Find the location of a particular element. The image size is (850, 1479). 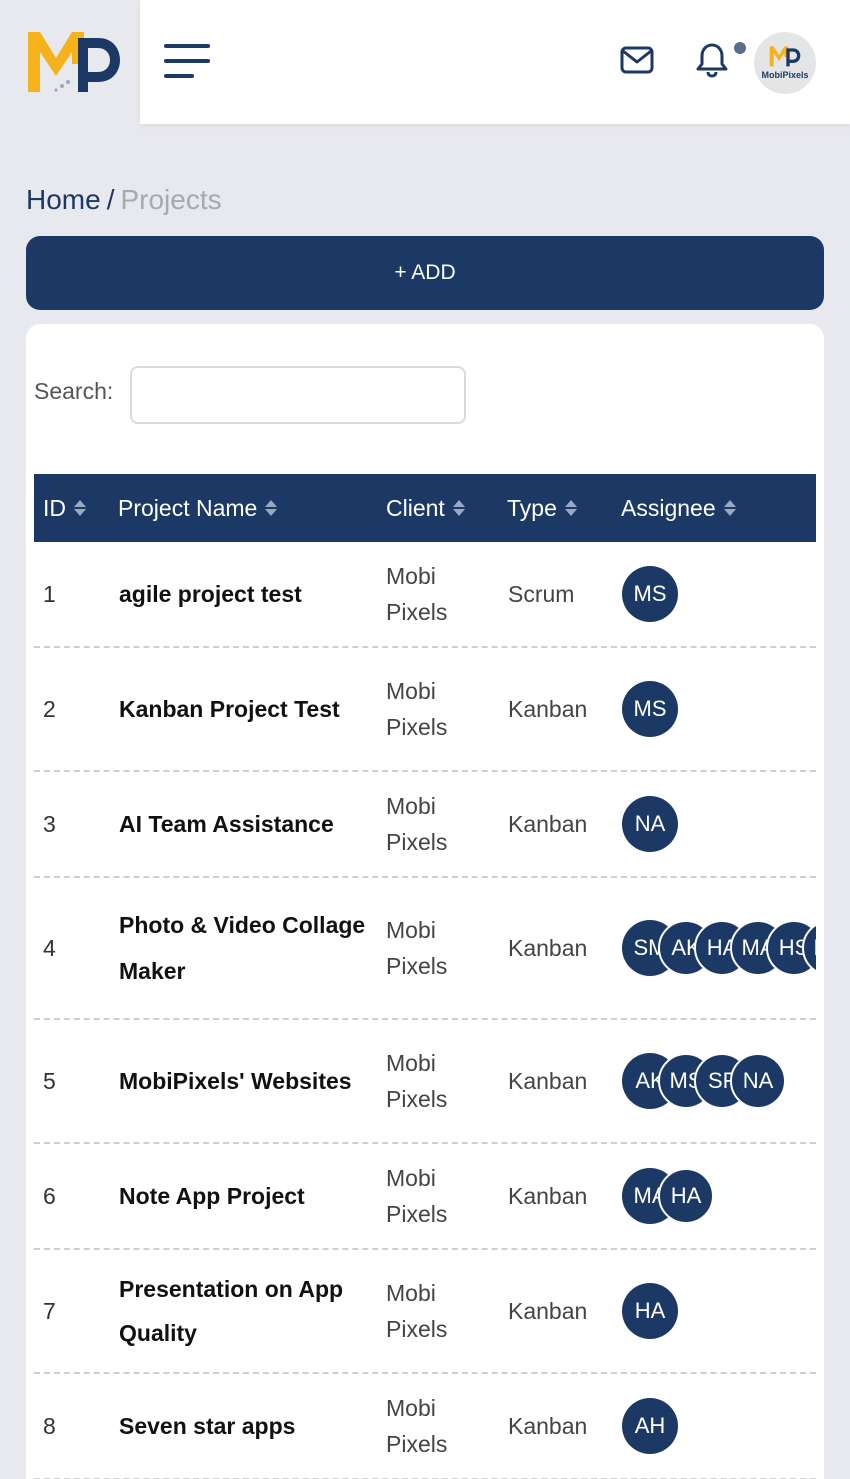

logo-area is located at coordinates (70, 62).